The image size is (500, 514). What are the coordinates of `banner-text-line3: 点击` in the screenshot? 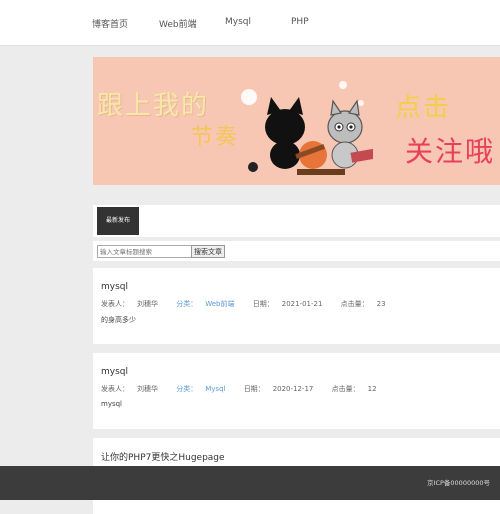 It's located at (423, 108).